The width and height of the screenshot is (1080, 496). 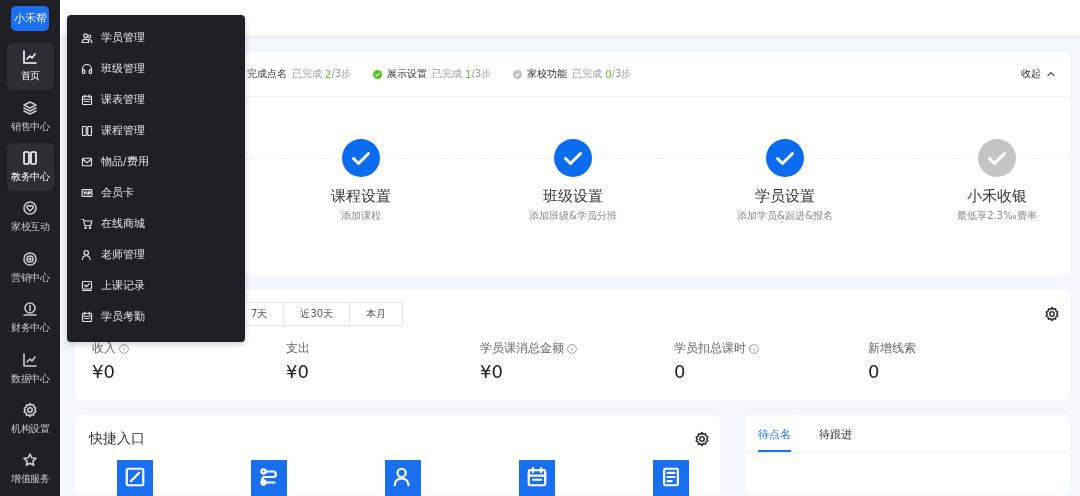 I want to click on step-title: 课程设置, so click(x=361, y=196).